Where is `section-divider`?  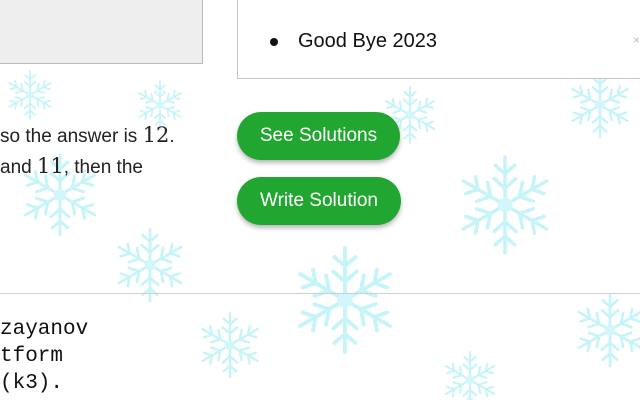
section-divider is located at coordinates (320, 293).